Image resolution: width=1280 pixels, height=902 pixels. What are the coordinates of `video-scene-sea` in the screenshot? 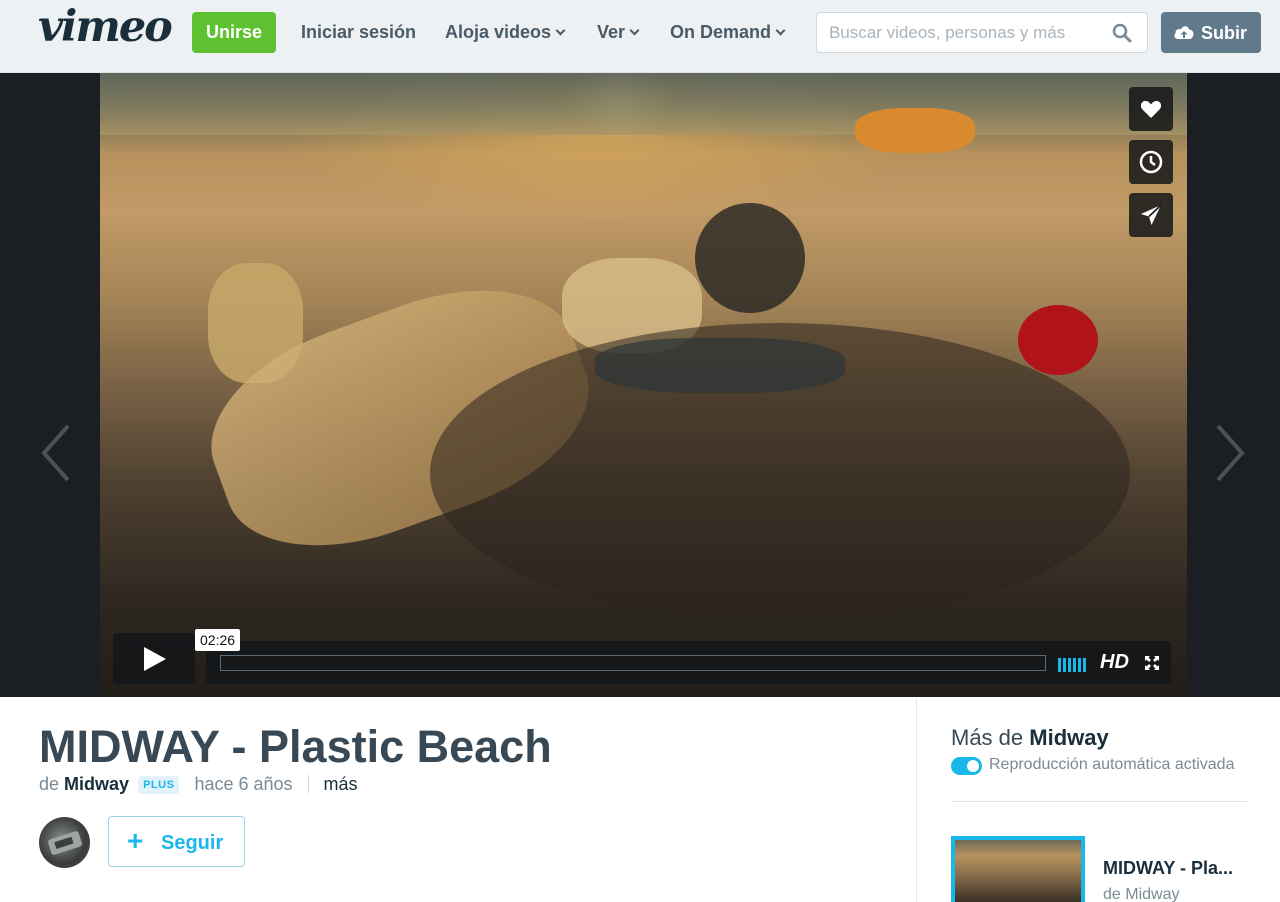 It's located at (643, 104).